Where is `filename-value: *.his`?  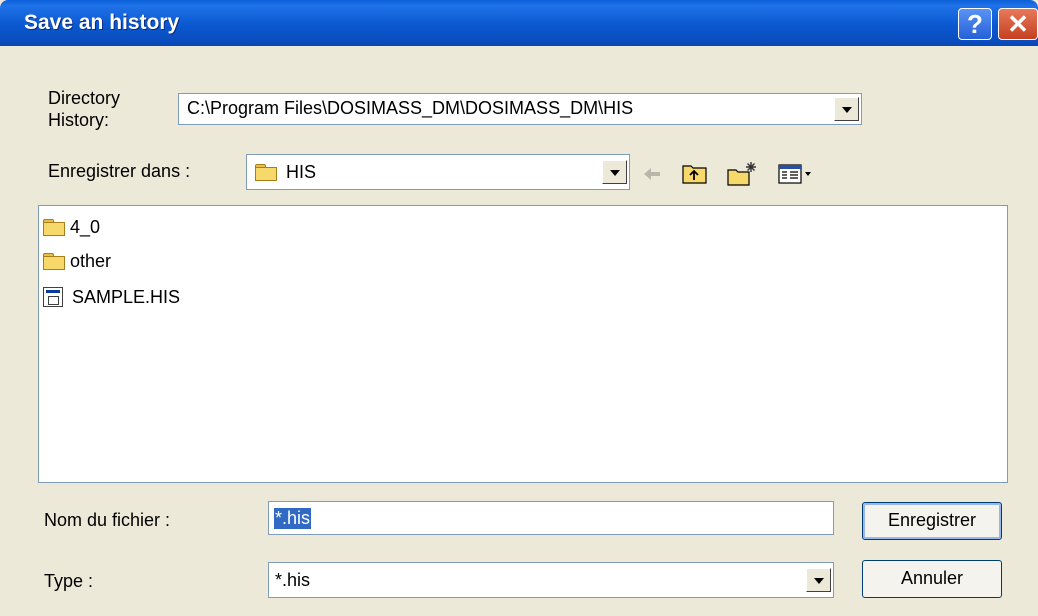 filename-value: *.his is located at coordinates (293, 518).